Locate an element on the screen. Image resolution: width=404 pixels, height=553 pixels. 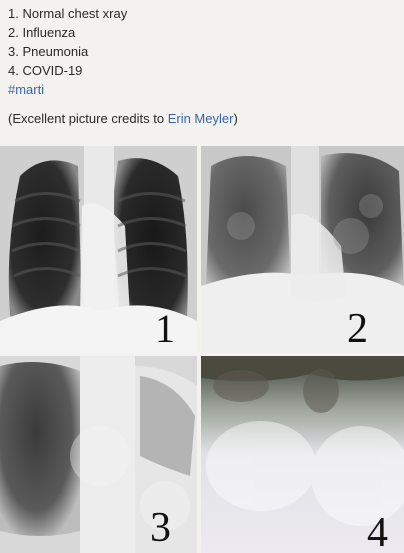
list-item-4: 4. COVID-19 is located at coordinates (45, 70).